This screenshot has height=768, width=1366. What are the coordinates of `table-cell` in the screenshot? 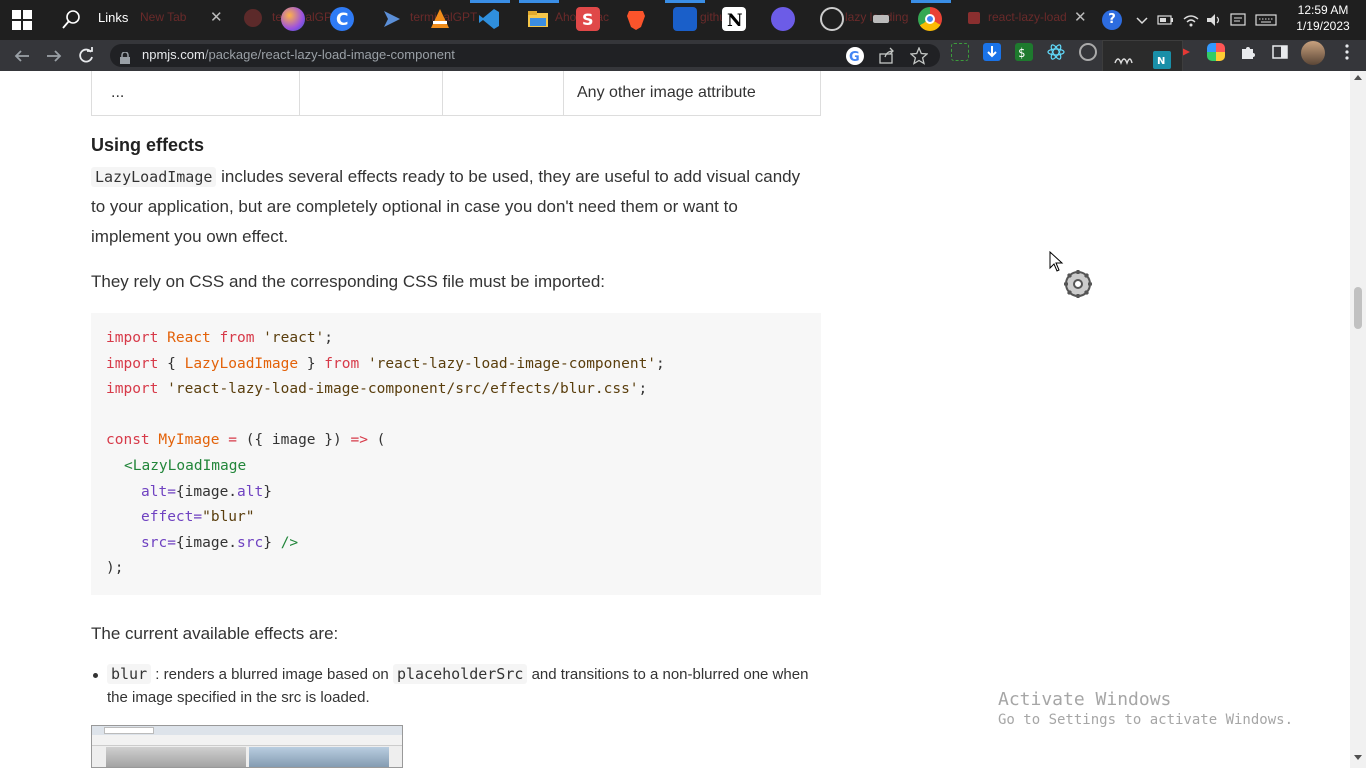 It's located at (371, 93).